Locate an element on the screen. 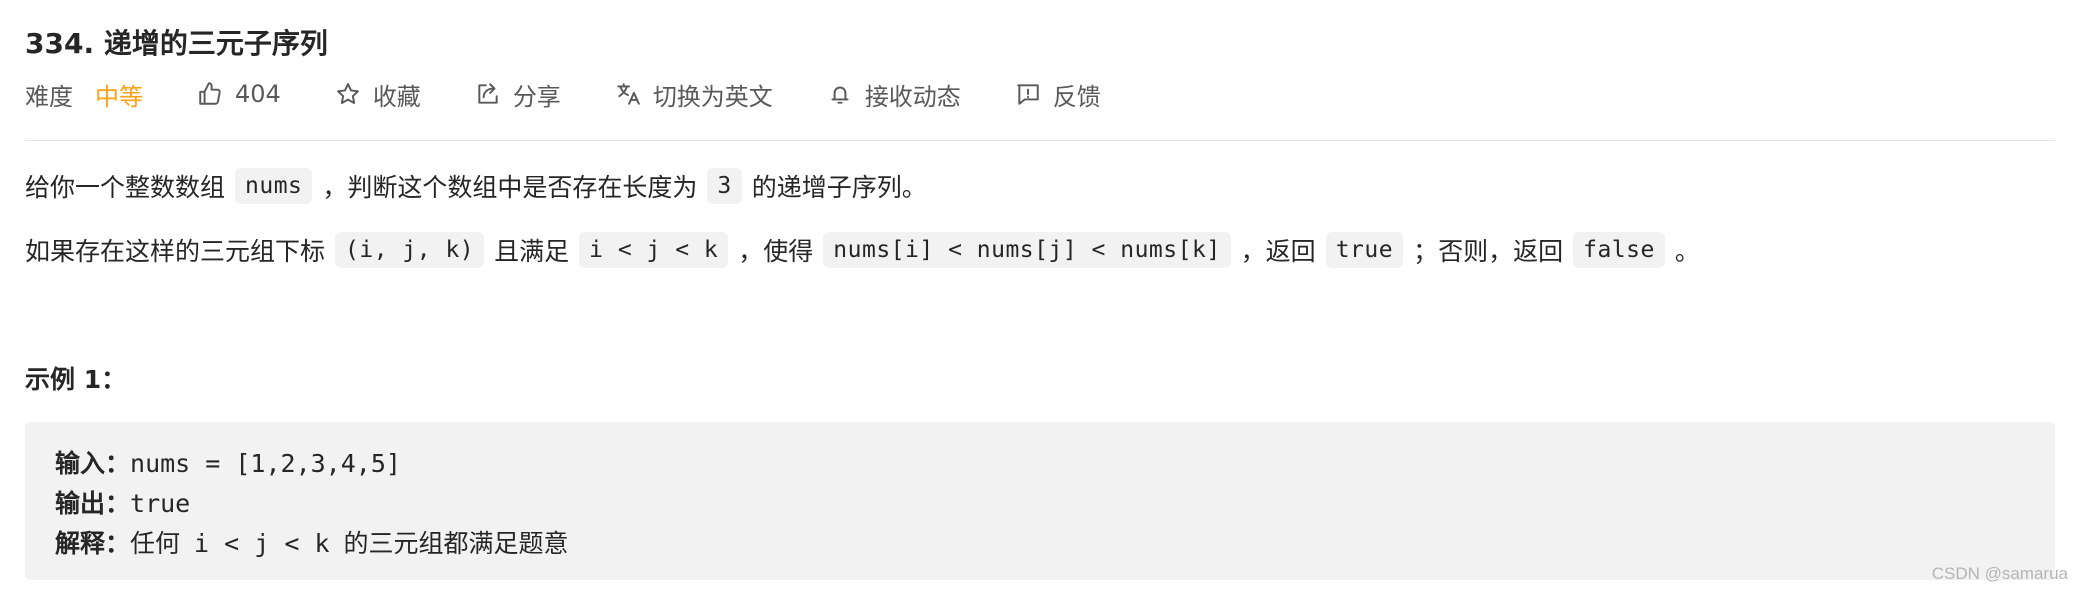 The image size is (2080, 590). bell-icon is located at coordinates (840, 94).